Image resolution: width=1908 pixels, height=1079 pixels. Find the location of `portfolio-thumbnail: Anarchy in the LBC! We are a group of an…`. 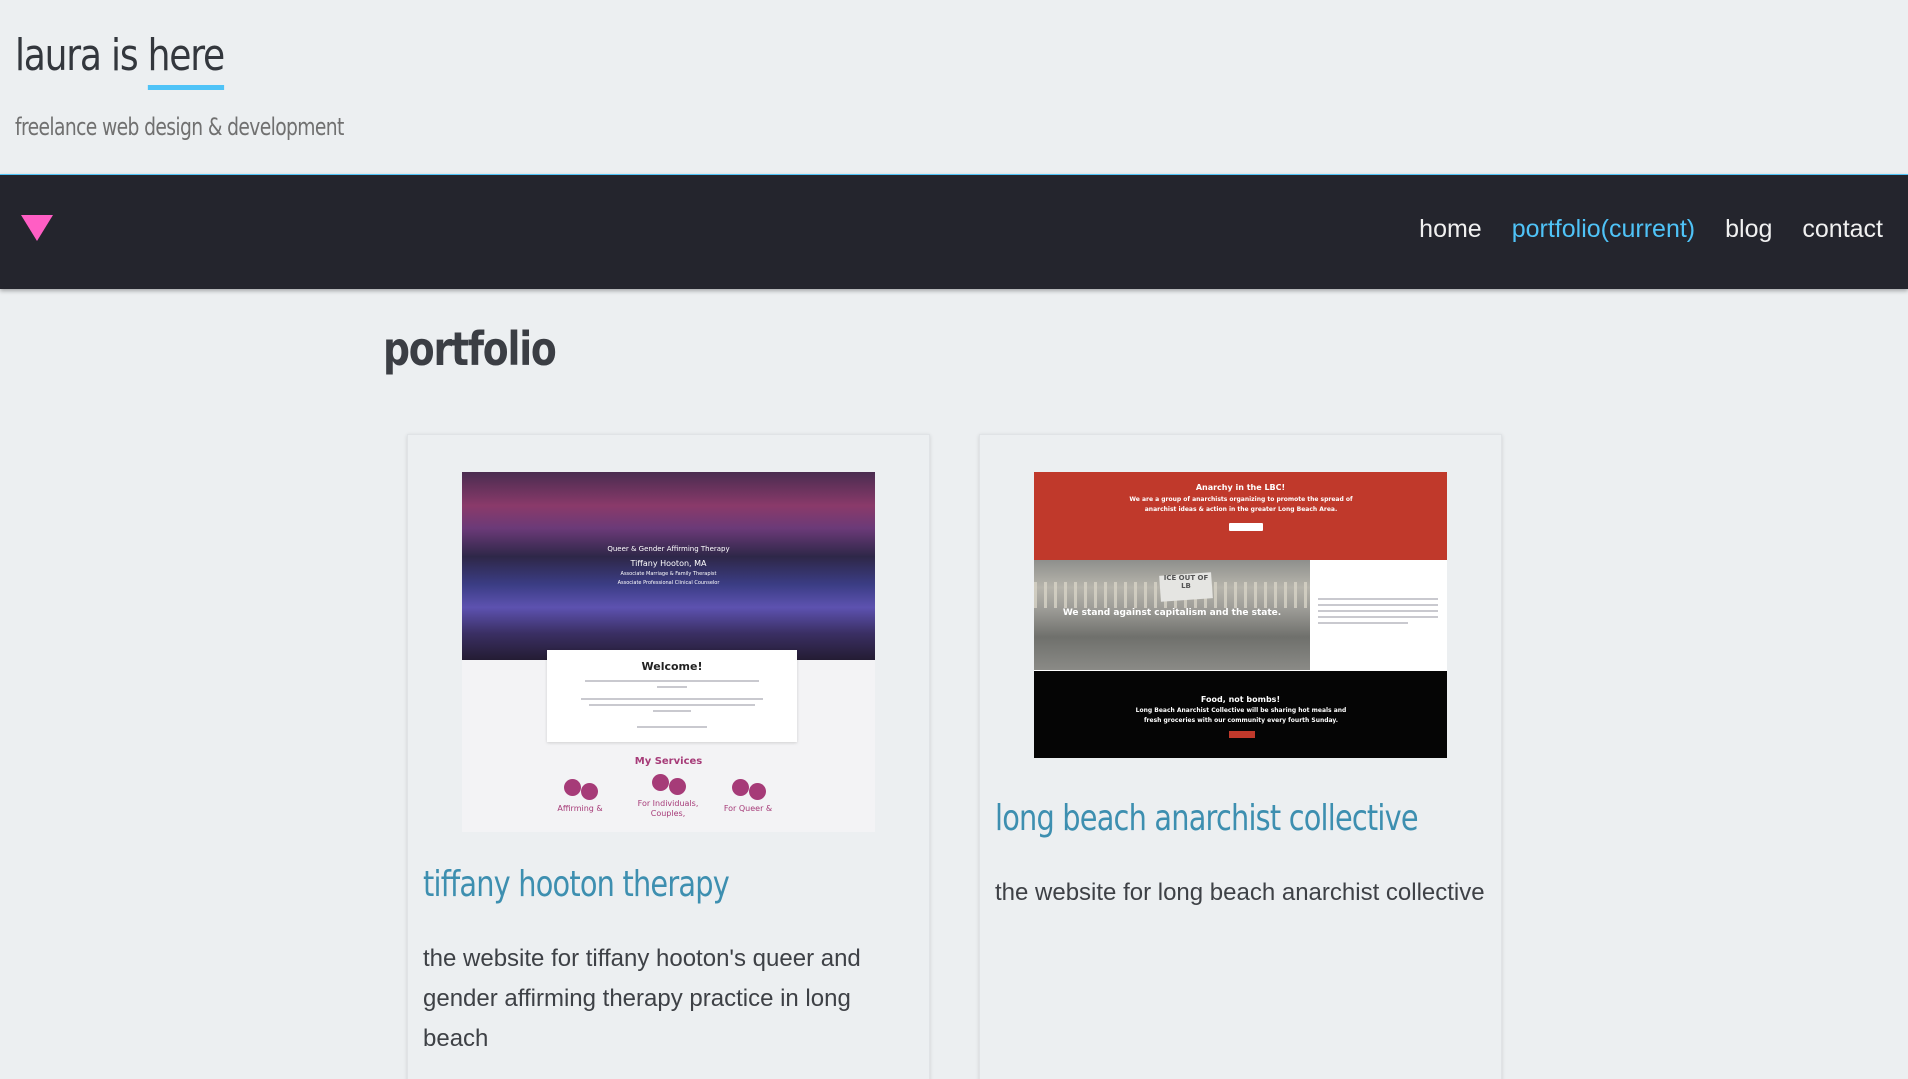

portfolio-thumbnail: Anarchy in the LBC! We are a group of an… is located at coordinates (1240, 615).